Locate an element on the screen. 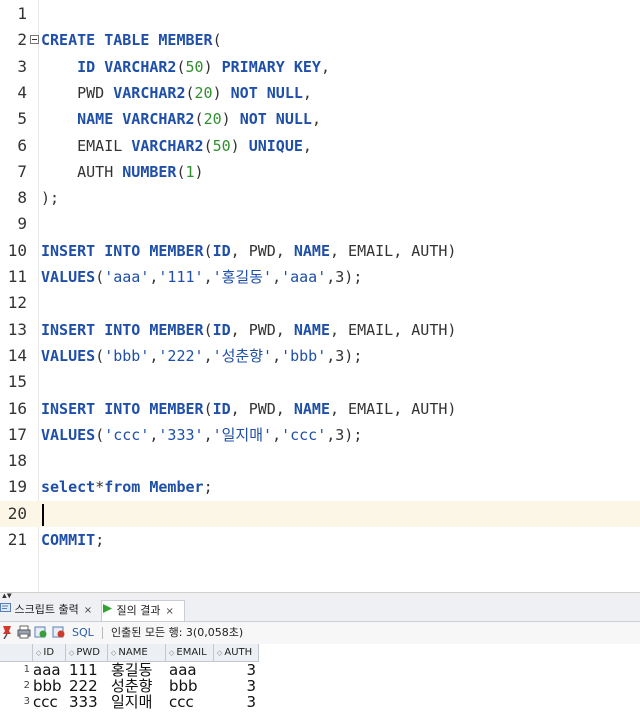  column-header-name: ◇ NAME is located at coordinates (137, 652).